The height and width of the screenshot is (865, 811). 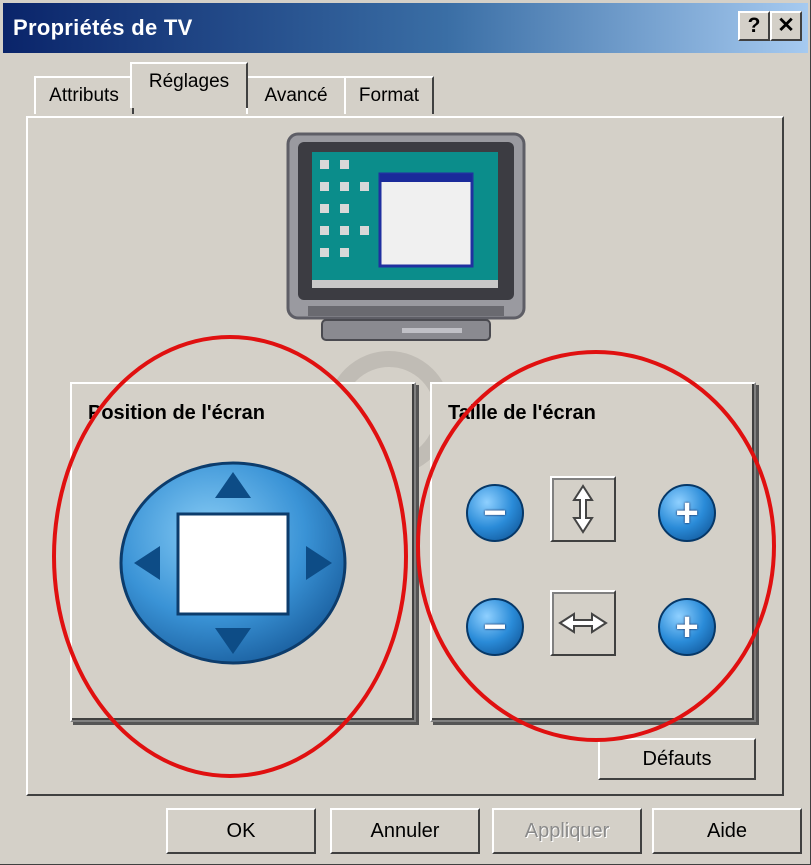 I want to click on vertical-size-icon-button, so click(x=583, y=509).